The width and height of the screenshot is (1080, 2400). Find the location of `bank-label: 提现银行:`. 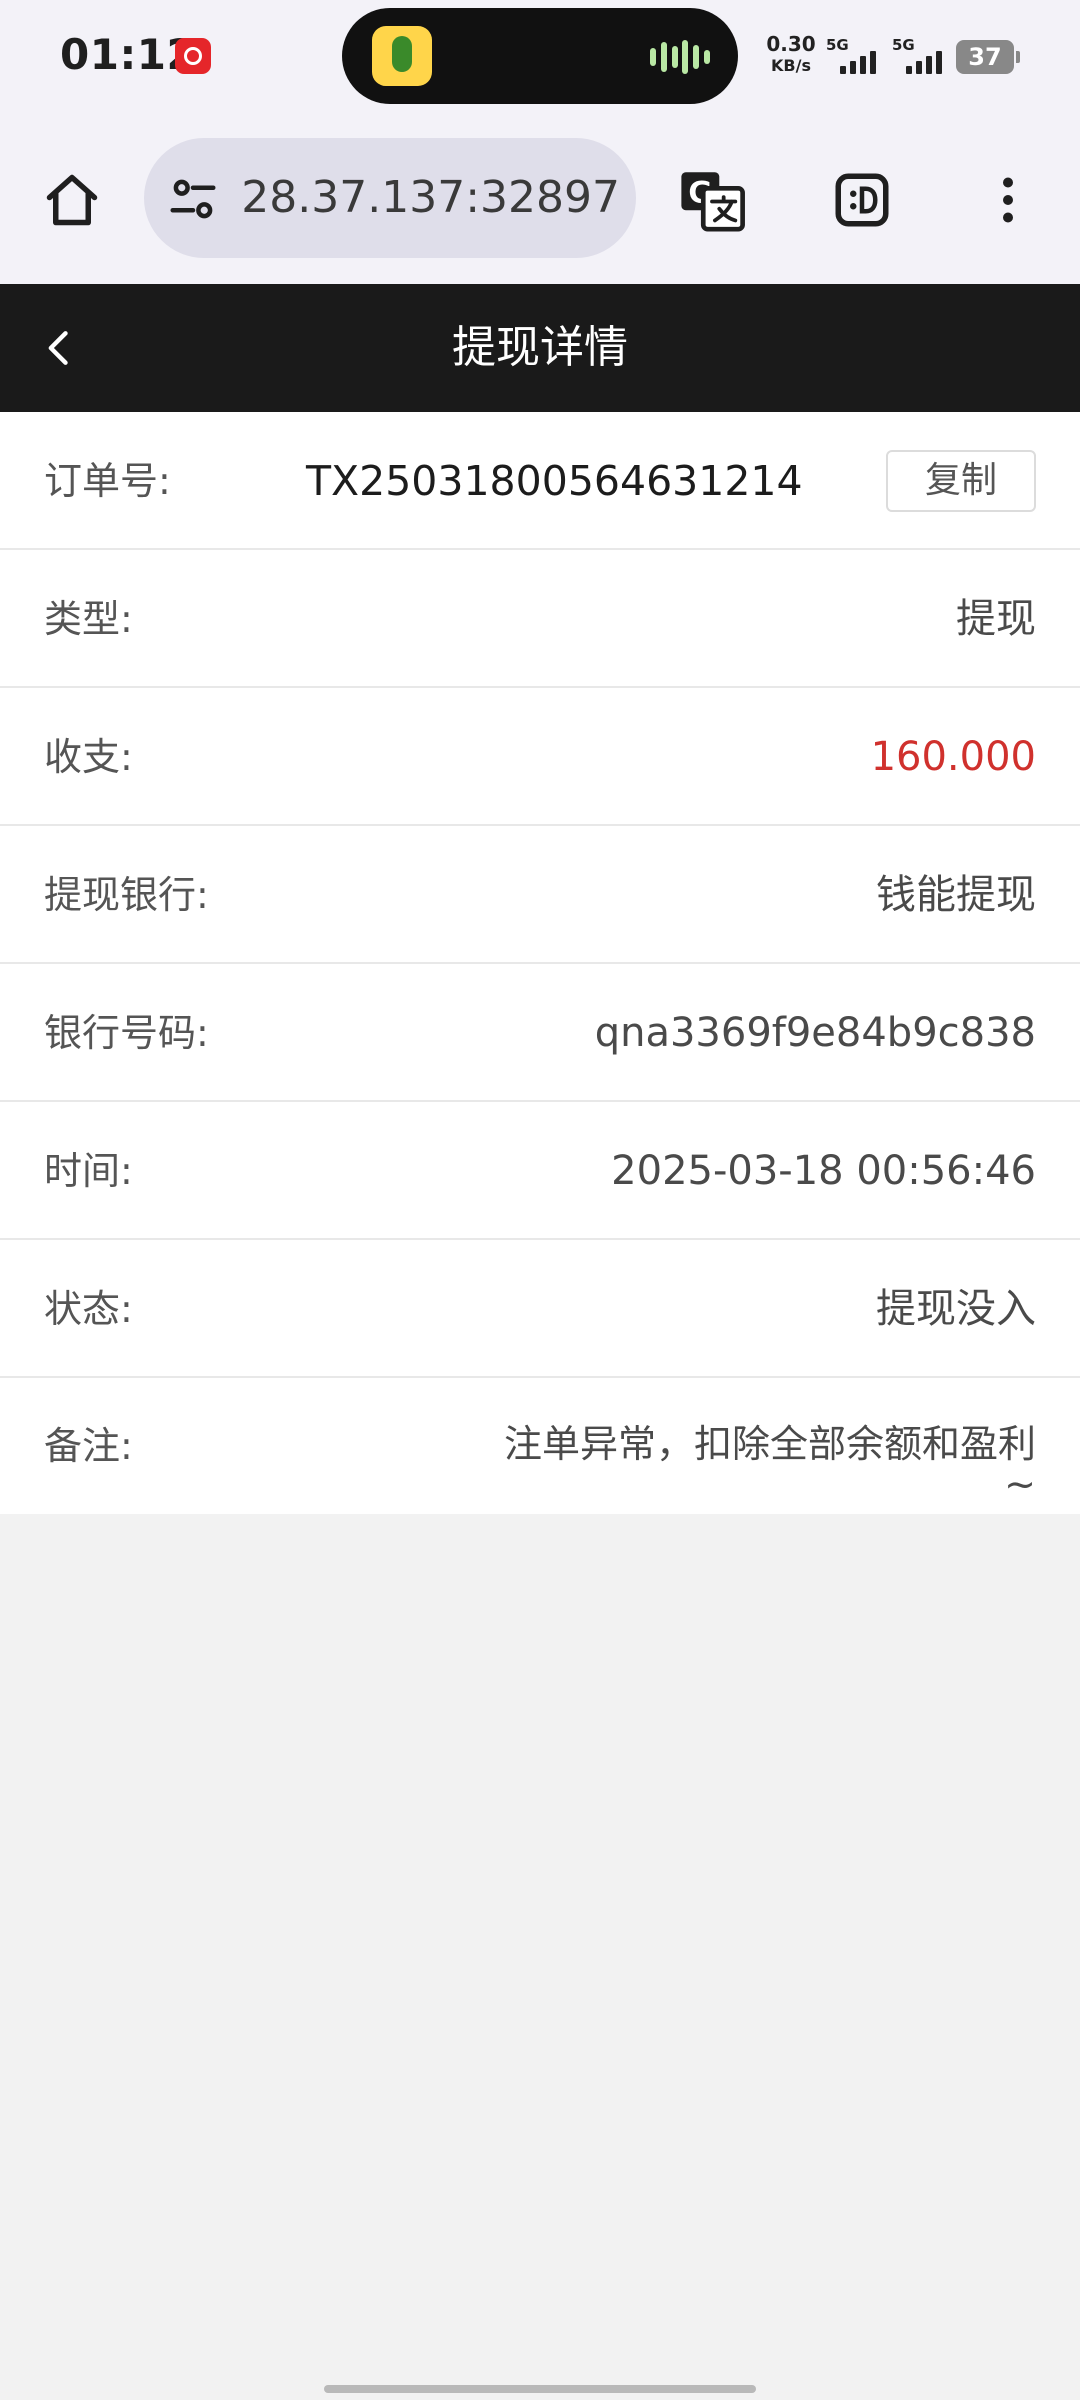

bank-label: 提现银行: is located at coordinates (126, 895).